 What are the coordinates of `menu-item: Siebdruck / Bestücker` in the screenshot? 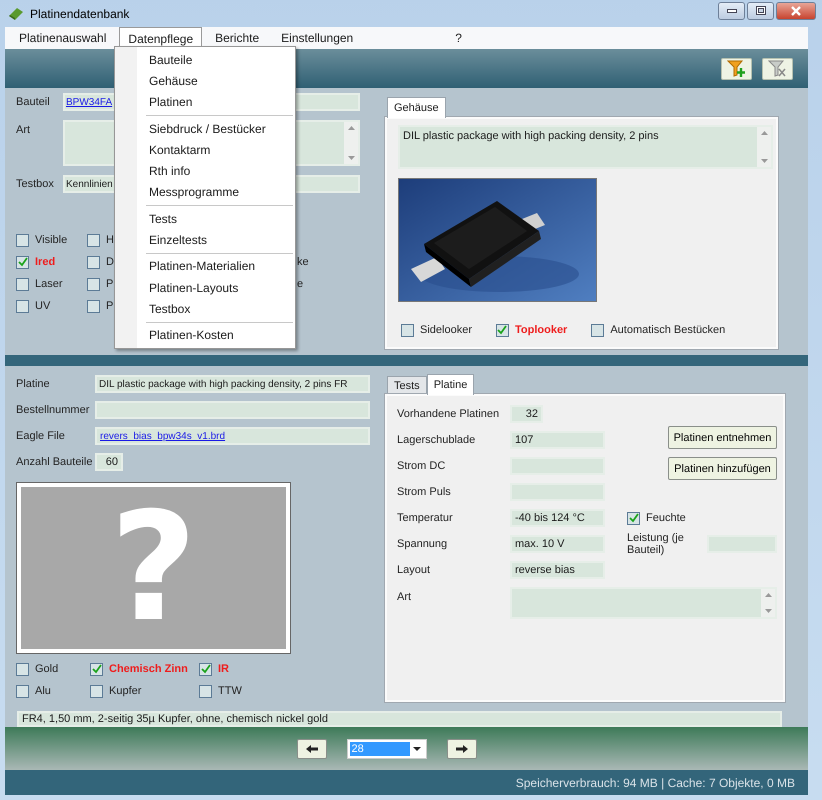 It's located at (215, 129).